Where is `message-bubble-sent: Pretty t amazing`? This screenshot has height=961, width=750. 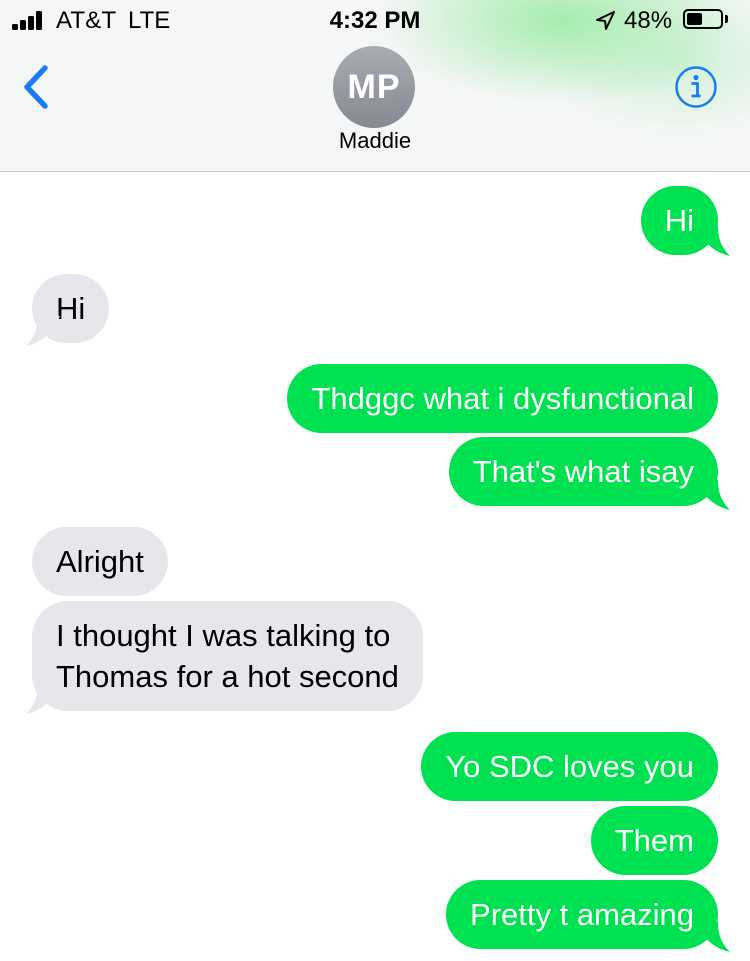
message-bubble-sent: Pretty t amazing is located at coordinates (582, 914).